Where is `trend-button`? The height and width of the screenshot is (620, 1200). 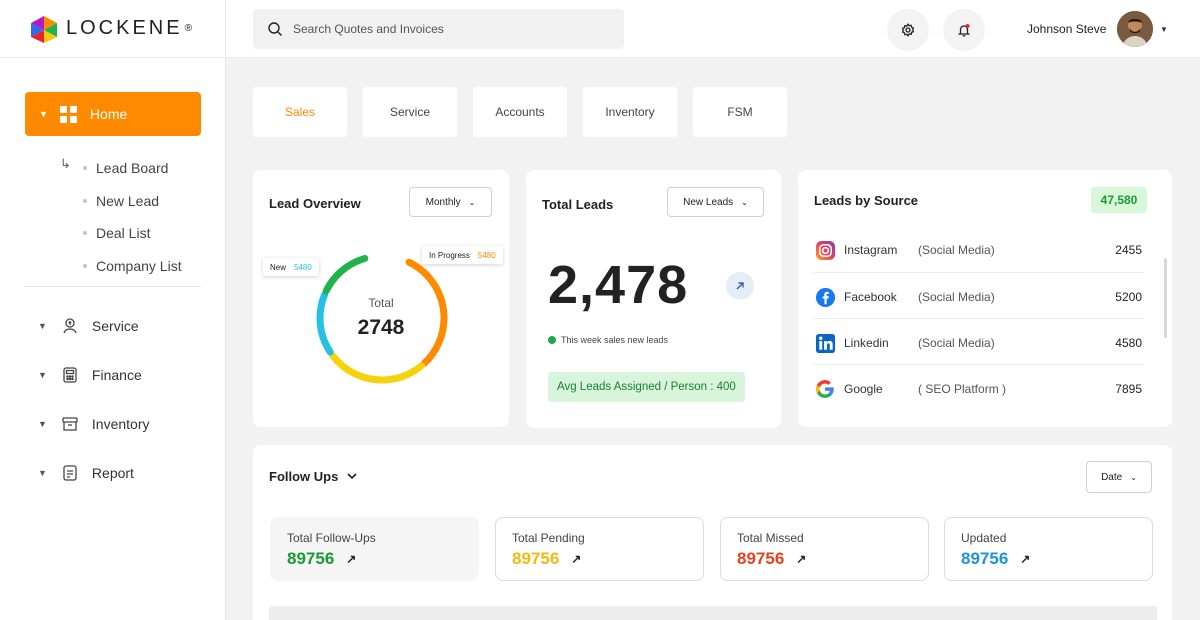
trend-button is located at coordinates (740, 286).